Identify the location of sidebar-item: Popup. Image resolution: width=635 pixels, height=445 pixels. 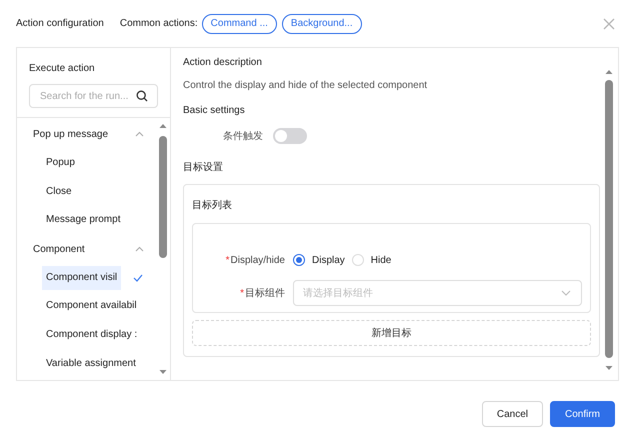
(60, 163).